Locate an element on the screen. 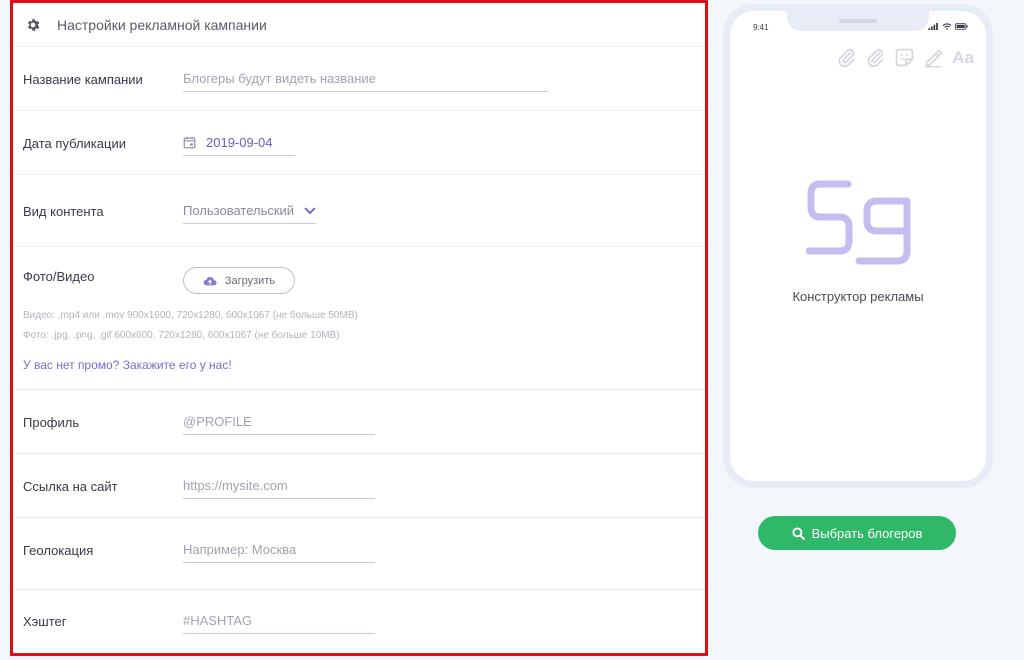  select-bloggers-label: Выбрать блогеров is located at coordinates (867, 533).